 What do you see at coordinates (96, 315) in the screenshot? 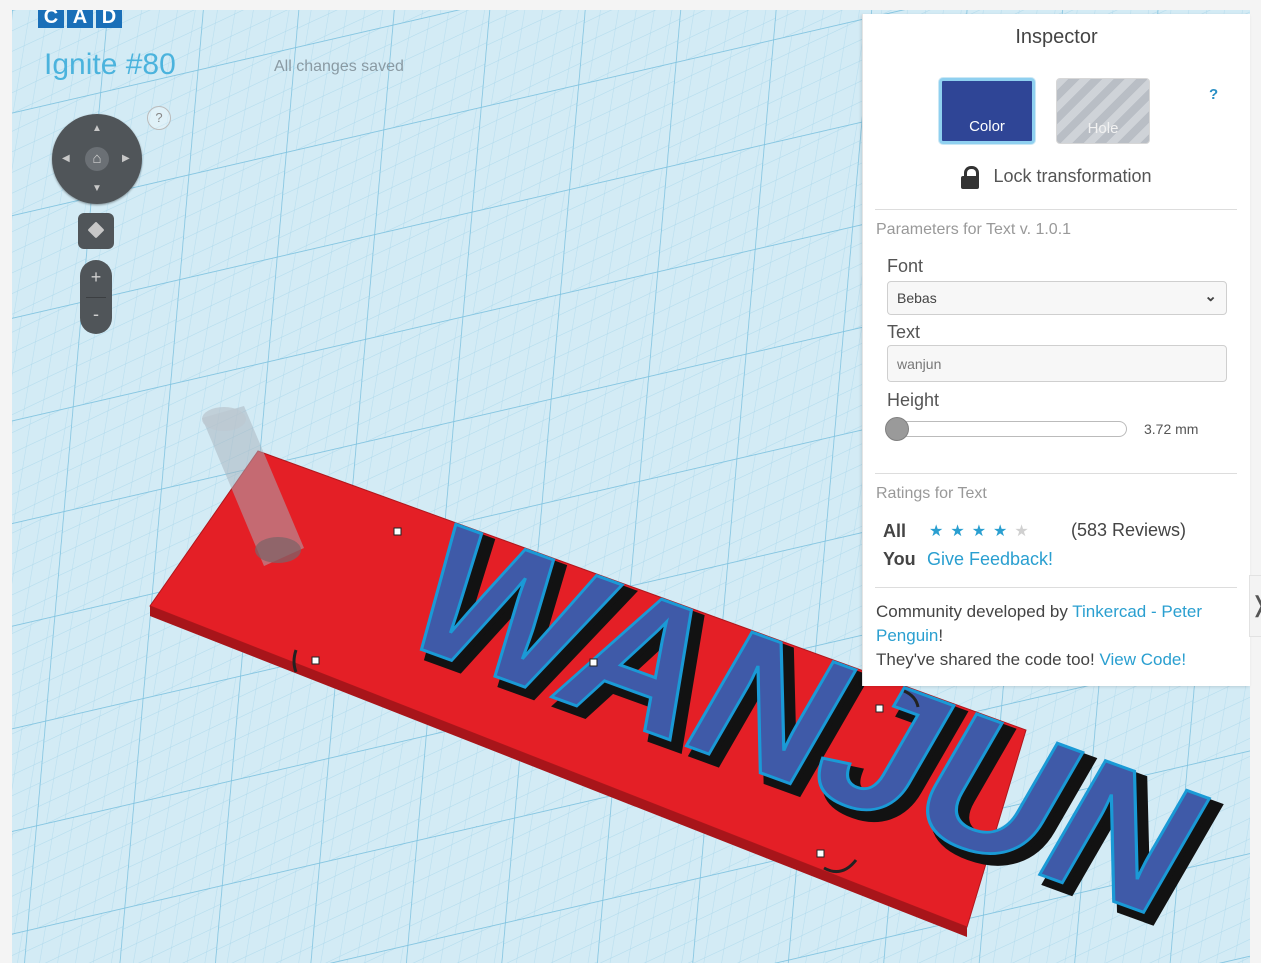
I see `zoom-out-button: -` at bounding box center [96, 315].